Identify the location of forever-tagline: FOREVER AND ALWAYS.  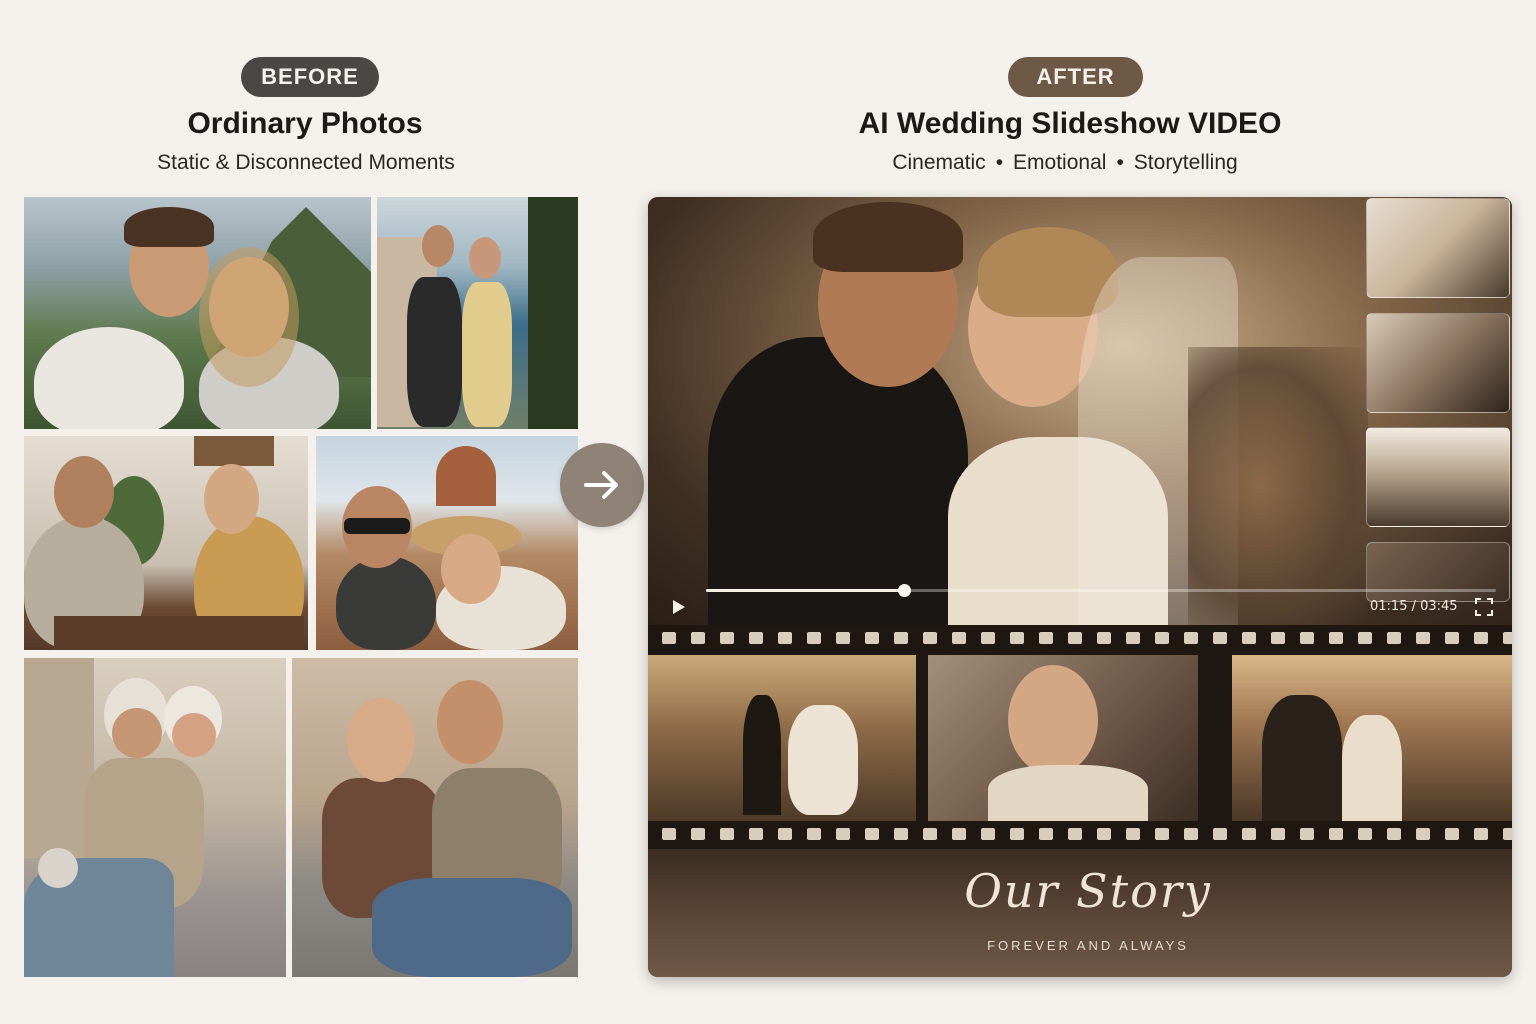
(1088, 945).